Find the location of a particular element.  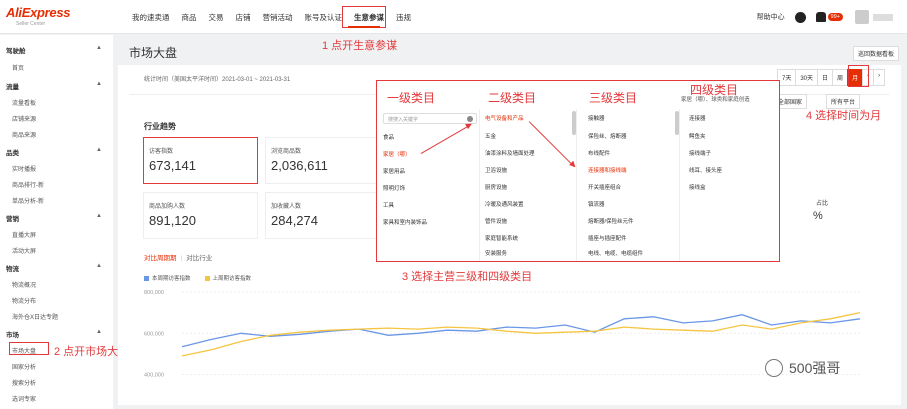

category-option: 照明灯饰 is located at coordinates (394, 188).